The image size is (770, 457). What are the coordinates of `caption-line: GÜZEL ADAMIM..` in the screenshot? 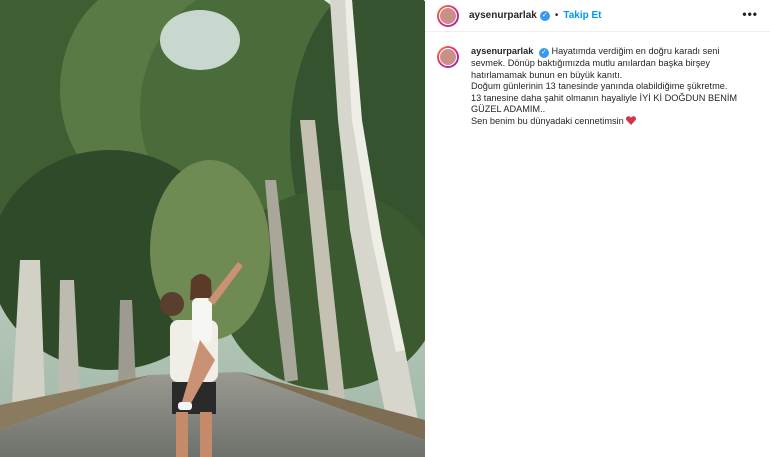 It's located at (508, 109).